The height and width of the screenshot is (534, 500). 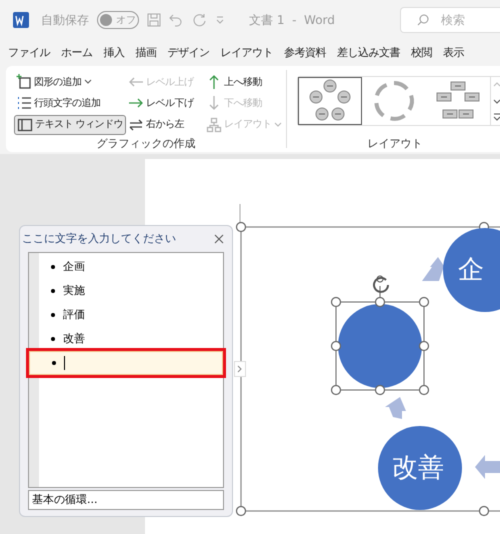 What do you see at coordinates (131, 291) in the screenshot?
I see `bullet-item: 実施` at bounding box center [131, 291].